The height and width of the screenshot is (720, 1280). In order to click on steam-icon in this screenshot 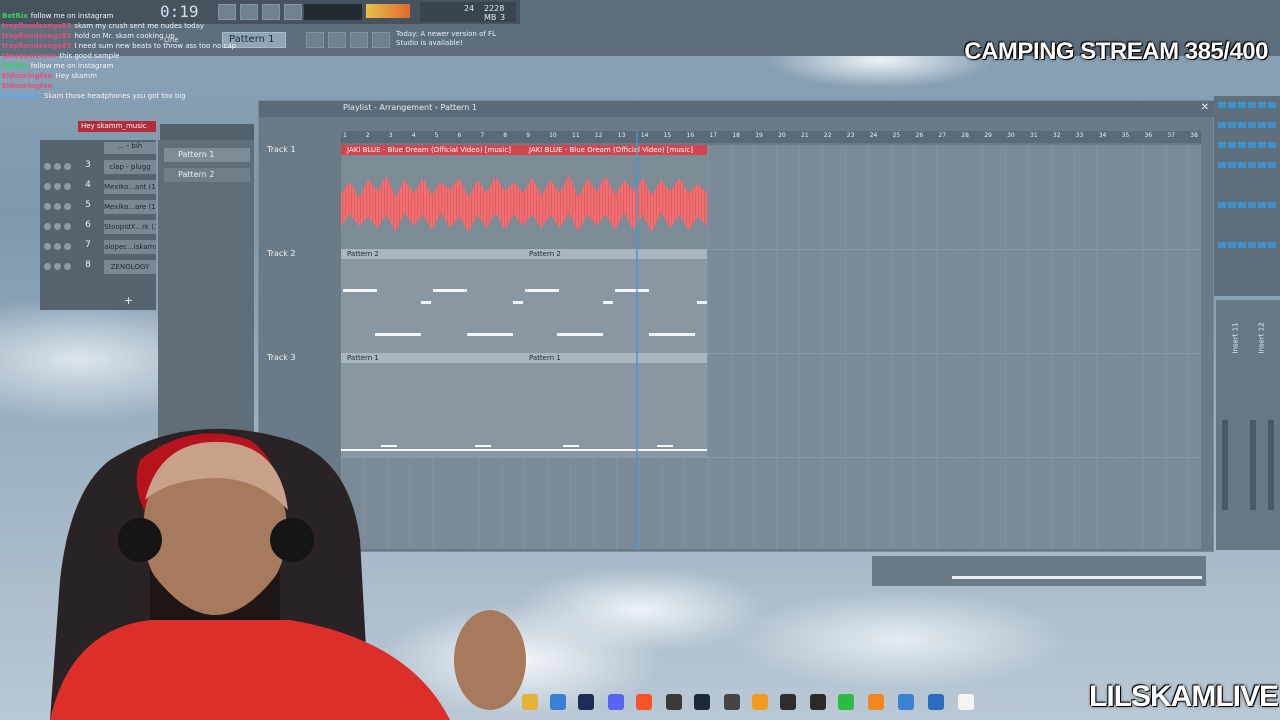, I will do `click(702, 702)`.